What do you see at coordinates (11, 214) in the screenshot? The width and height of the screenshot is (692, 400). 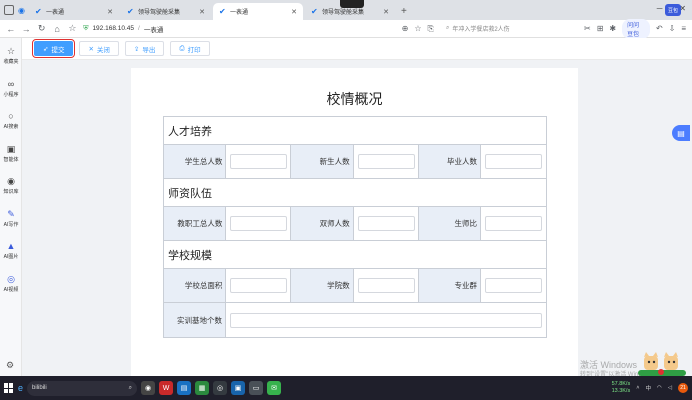 I see `pen-icon: ✎` at bounding box center [11, 214].